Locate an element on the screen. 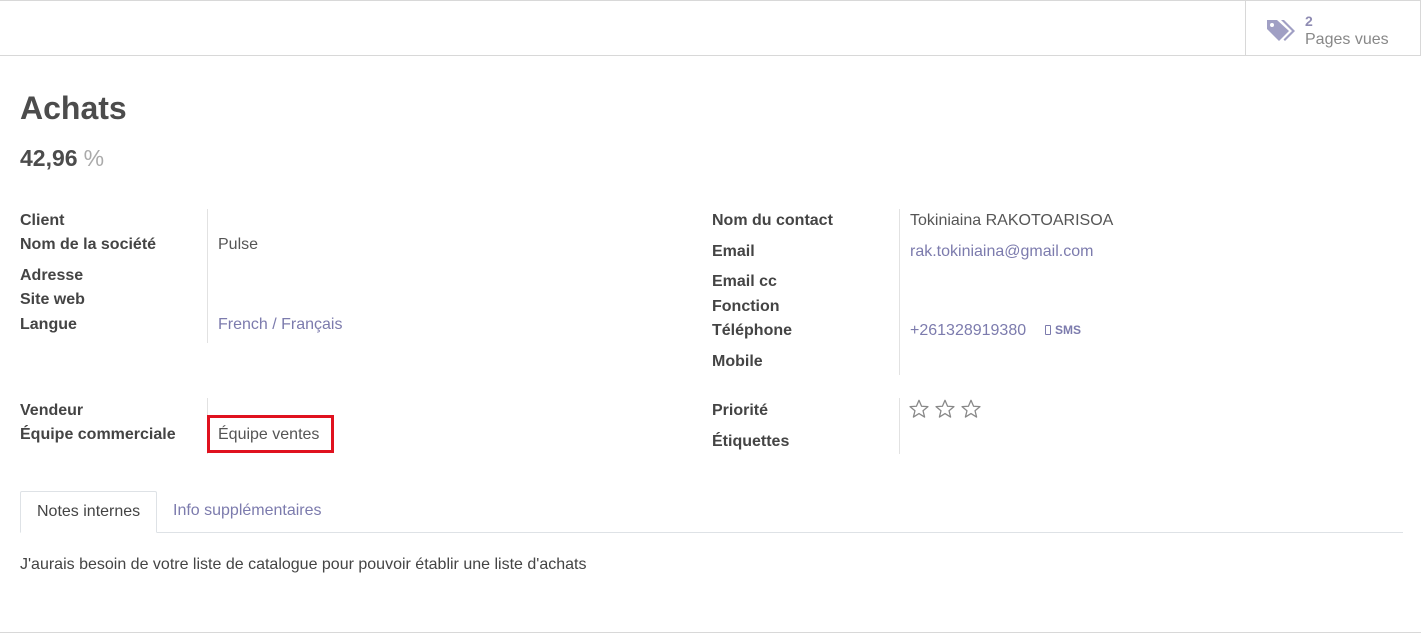  probability-value: 42,96 is located at coordinates (49, 158).